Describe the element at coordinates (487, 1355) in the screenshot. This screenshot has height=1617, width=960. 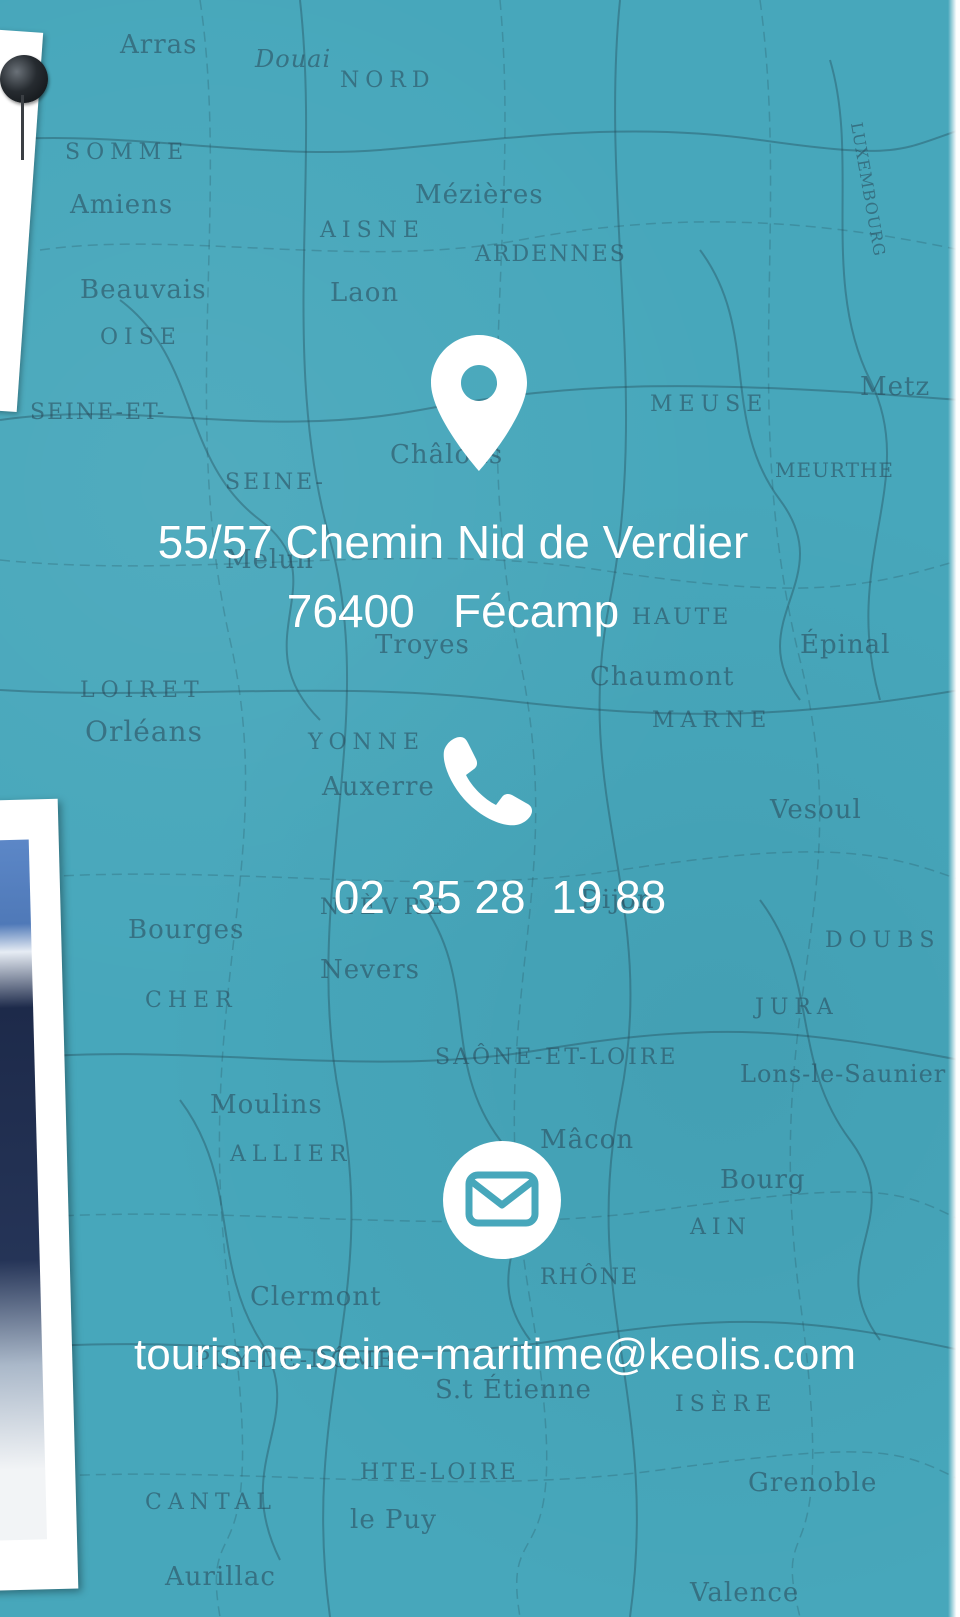
I see `email-address: tourisme.seine-maritime@keolis.com` at that location.